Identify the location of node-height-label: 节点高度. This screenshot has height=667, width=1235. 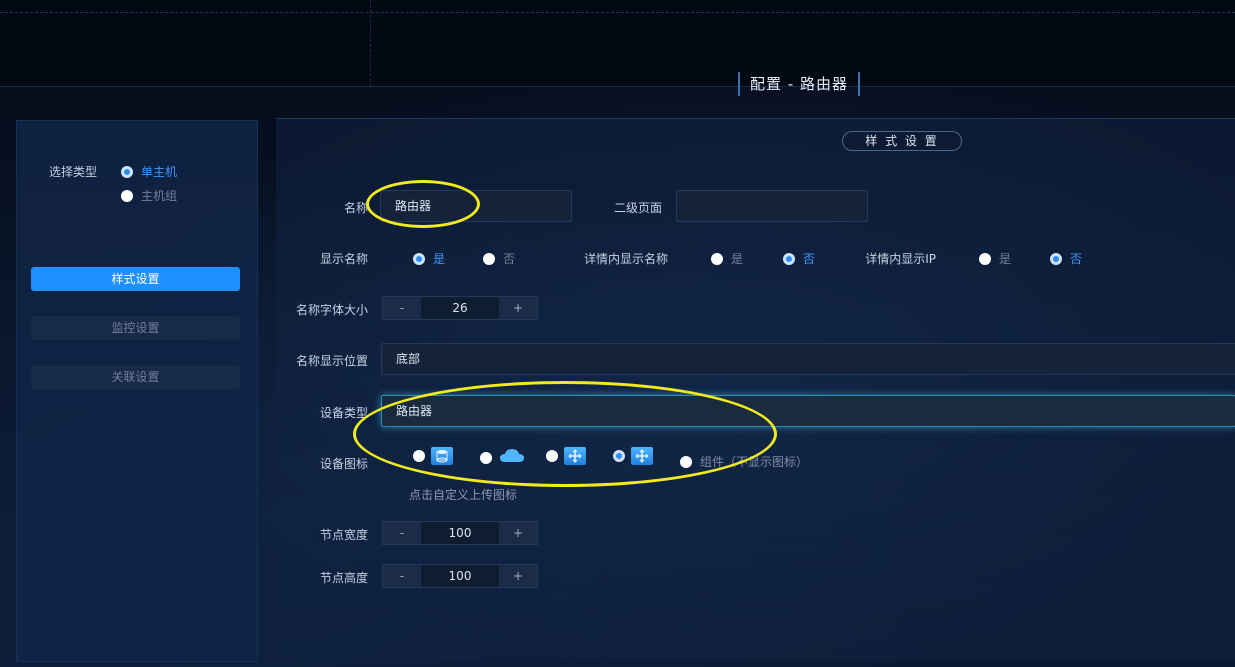
(343, 578).